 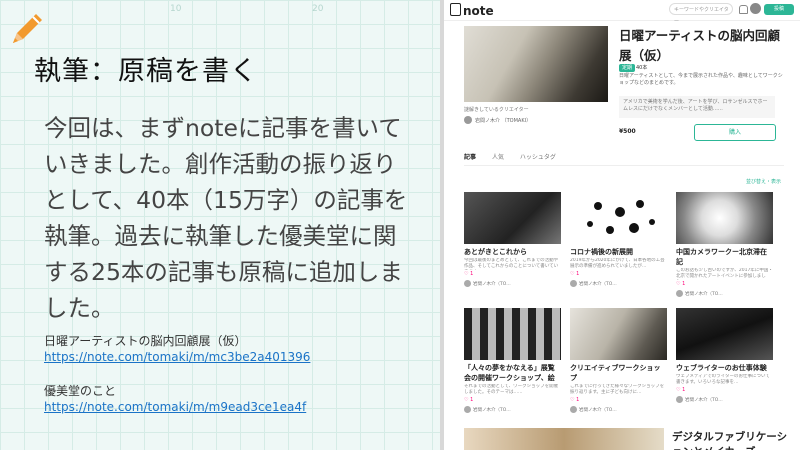 I want to click on reference-label: 日曜アーティストの脳内回顧展（仮）, so click(x=145, y=341).